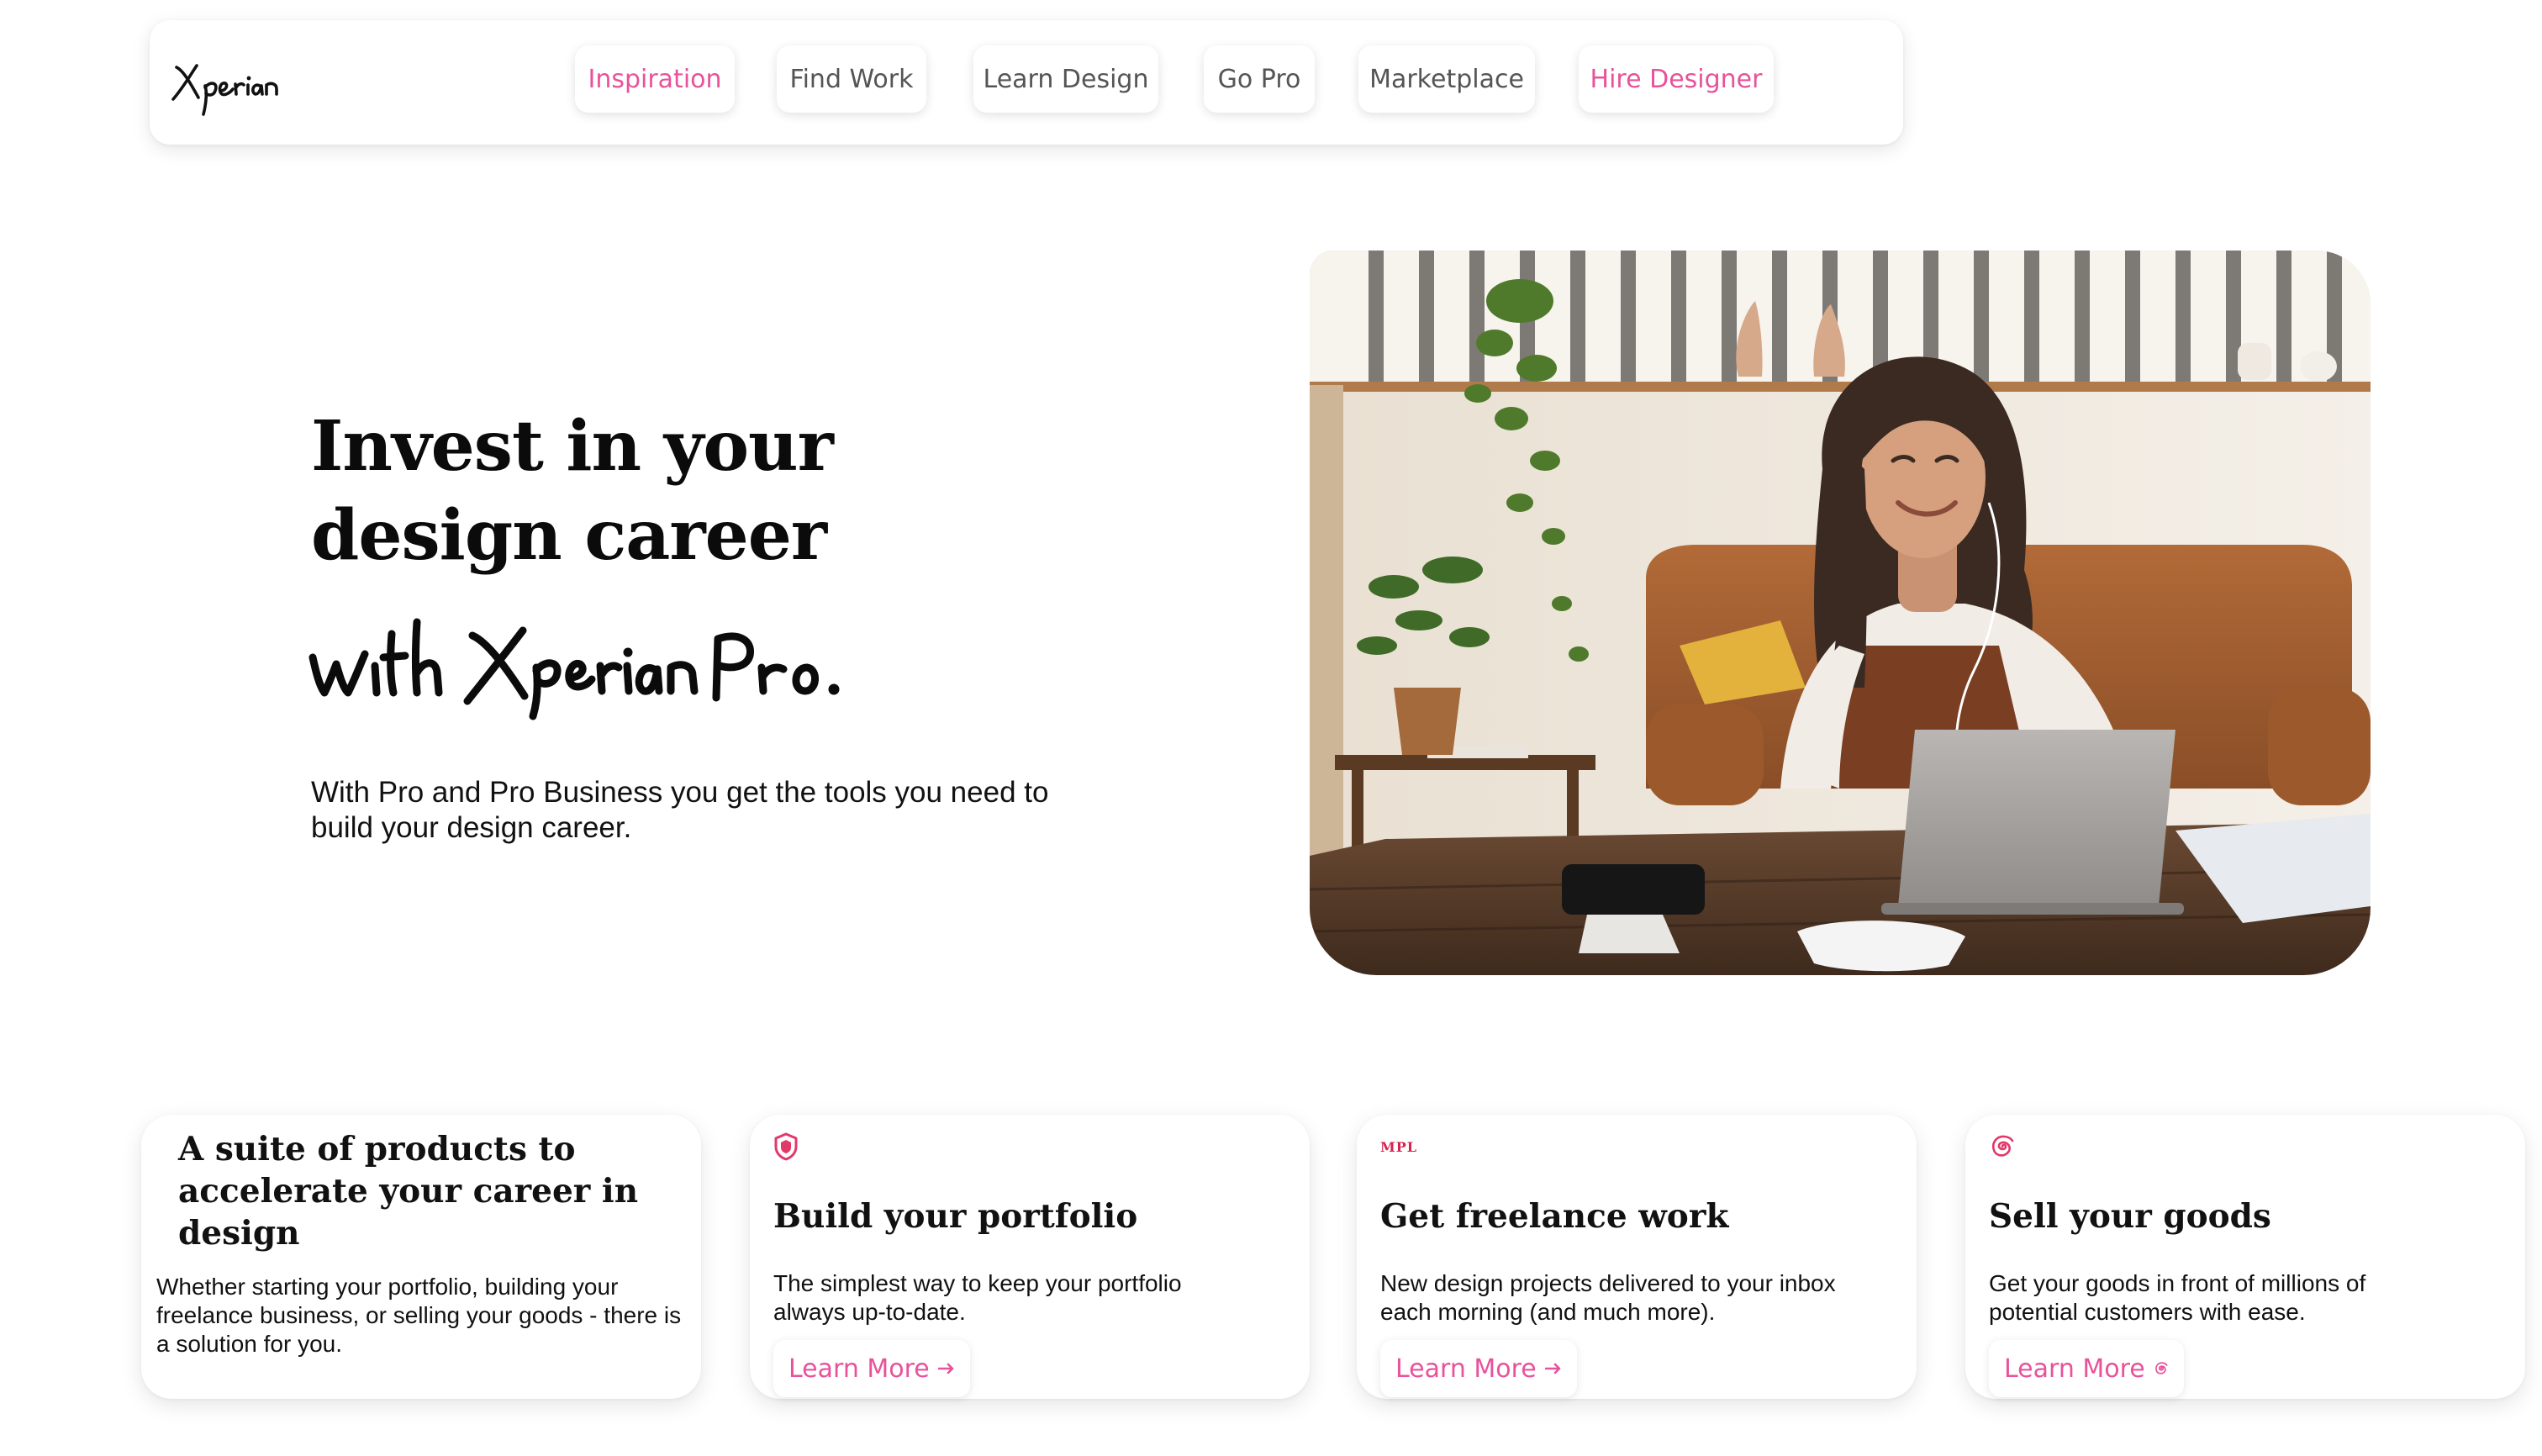 The height and width of the screenshot is (1456, 2542). What do you see at coordinates (1447, 79) in the screenshot?
I see `nav-marketplace: Marketplace` at bounding box center [1447, 79].